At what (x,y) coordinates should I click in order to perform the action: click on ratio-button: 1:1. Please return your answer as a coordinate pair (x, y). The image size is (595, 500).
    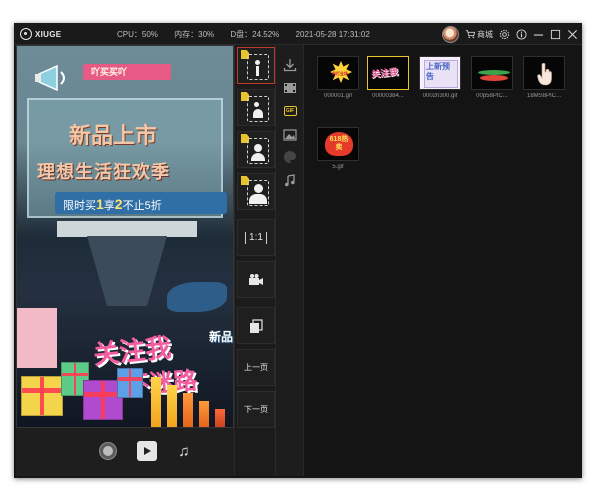
    Looking at the image, I should click on (256, 237).